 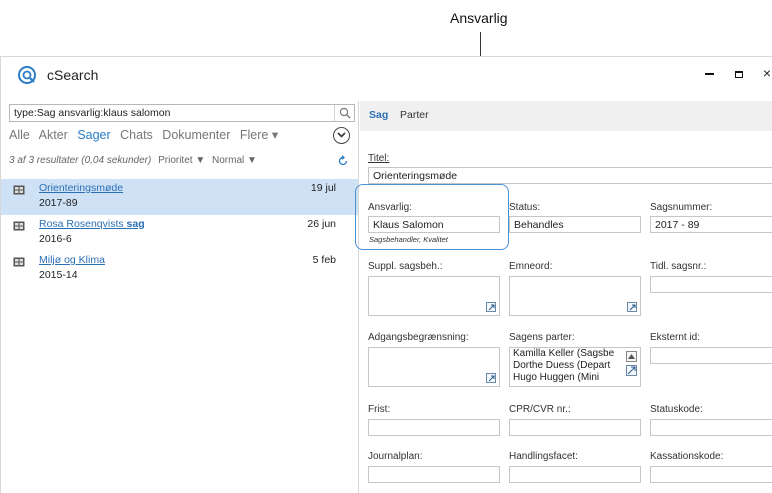 I want to click on suppl-label: Suppl. sagsbeh.:, so click(x=405, y=266).